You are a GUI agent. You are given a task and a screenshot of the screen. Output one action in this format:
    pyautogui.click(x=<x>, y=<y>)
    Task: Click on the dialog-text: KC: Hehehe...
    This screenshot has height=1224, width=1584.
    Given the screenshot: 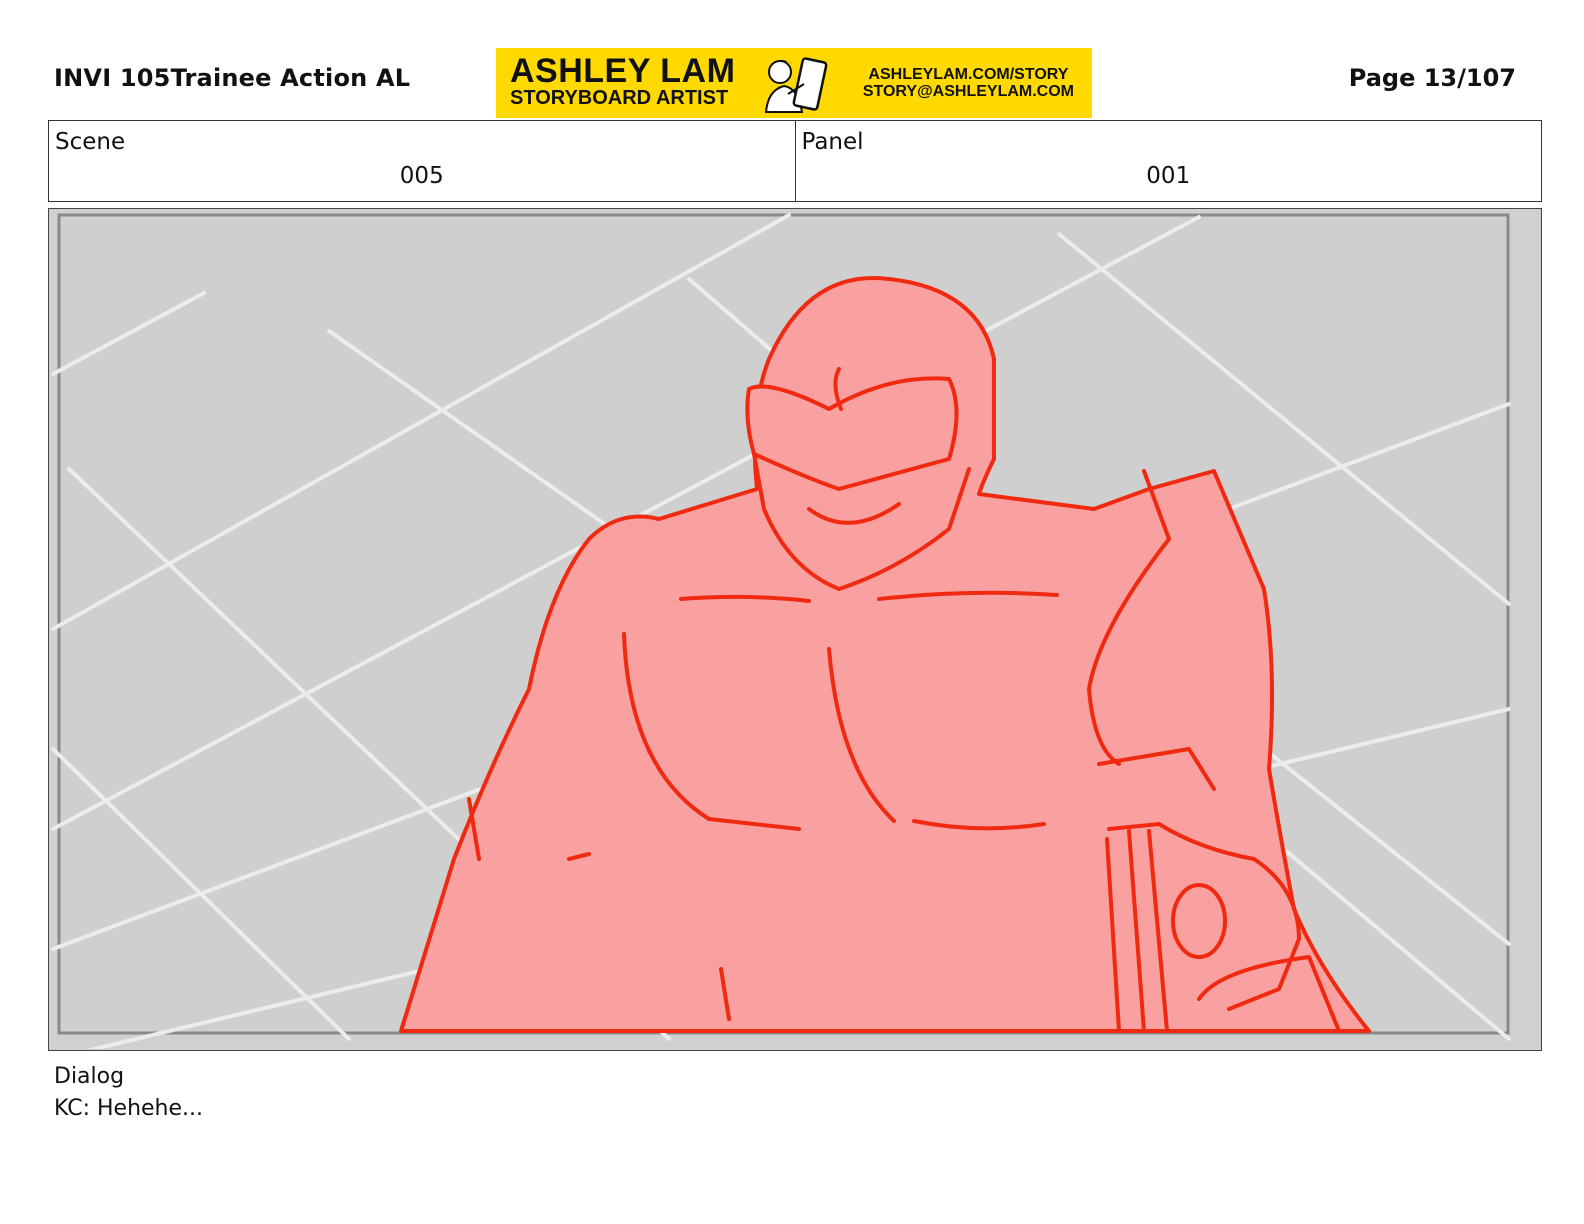 What is the action you would take?
    pyautogui.click(x=129, y=1108)
    